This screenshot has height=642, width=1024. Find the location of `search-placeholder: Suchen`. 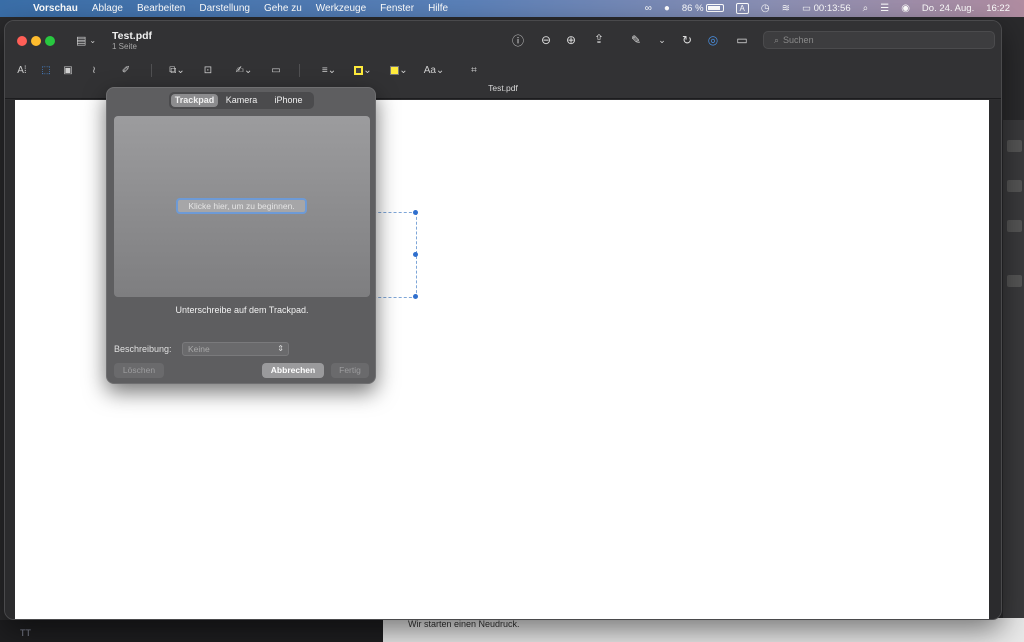

search-placeholder: Suchen is located at coordinates (798, 40).